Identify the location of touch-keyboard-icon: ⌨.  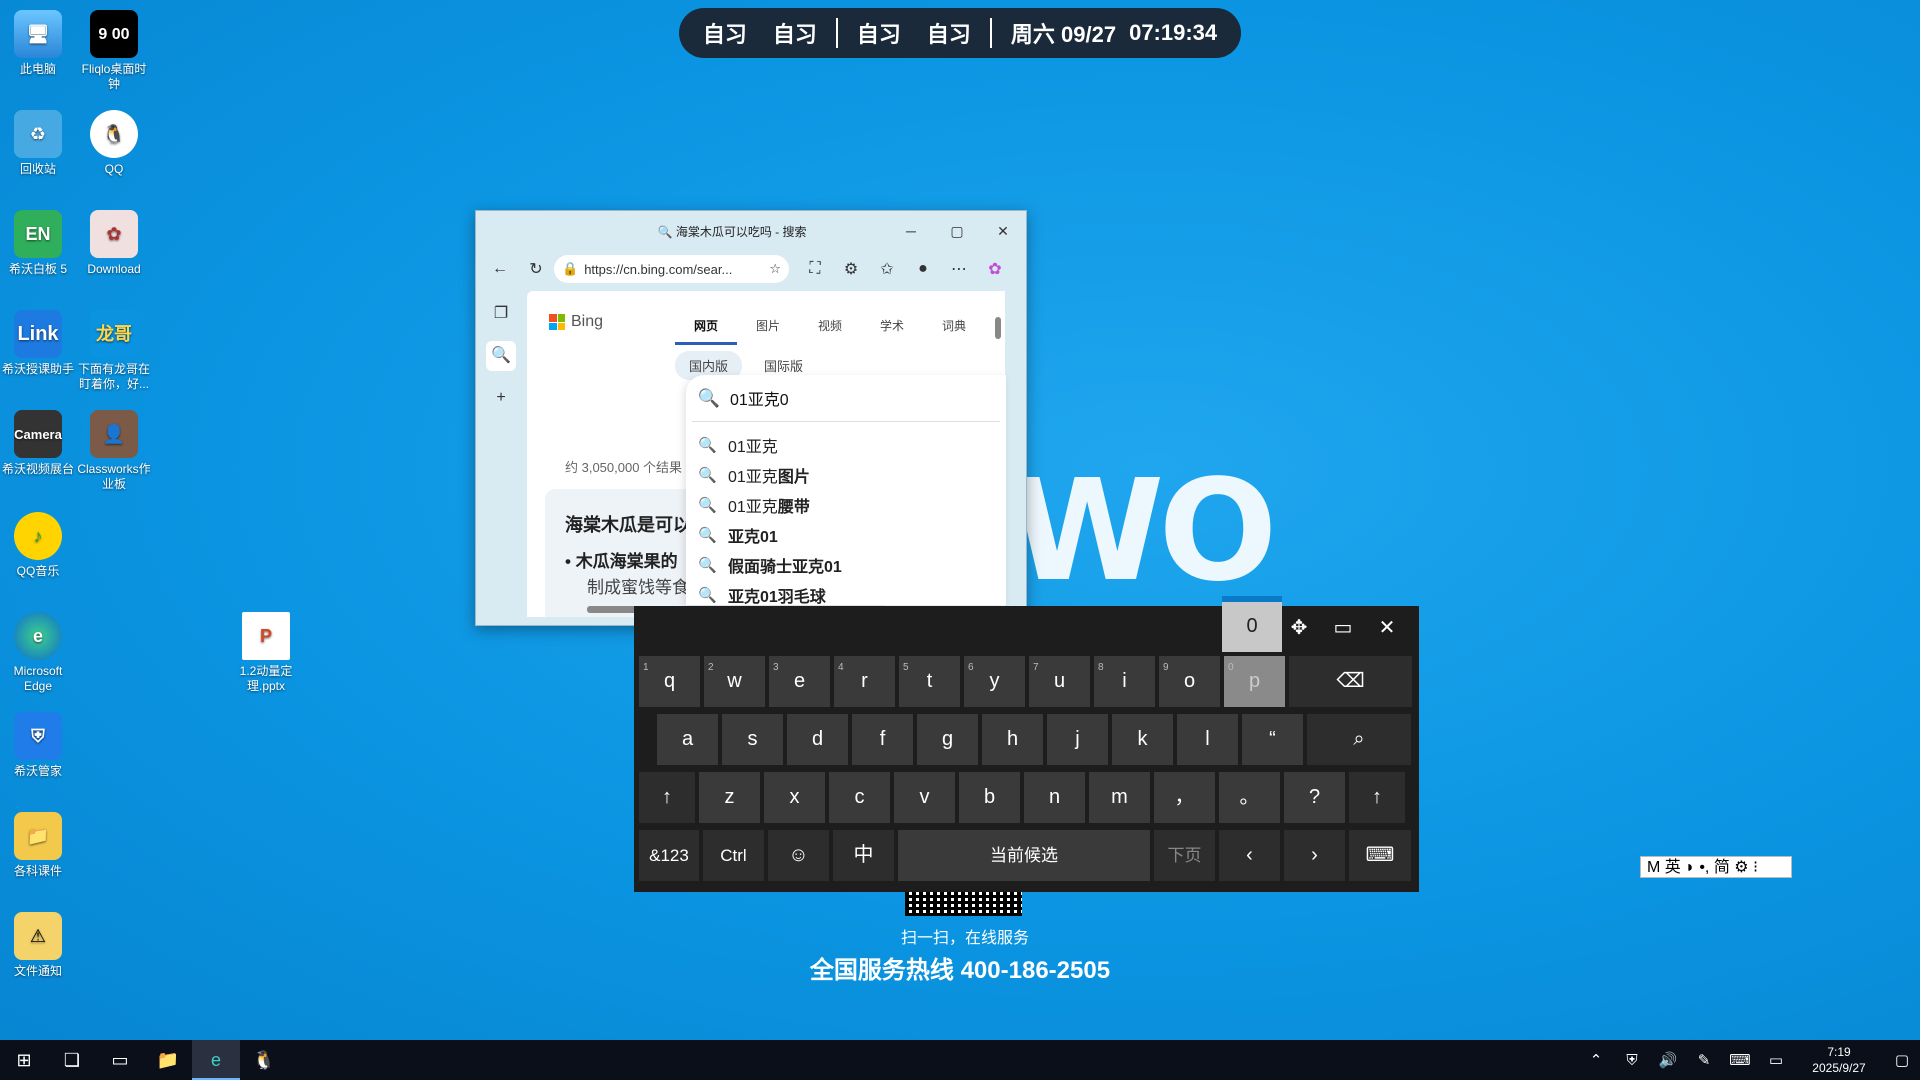
(1740, 1060).